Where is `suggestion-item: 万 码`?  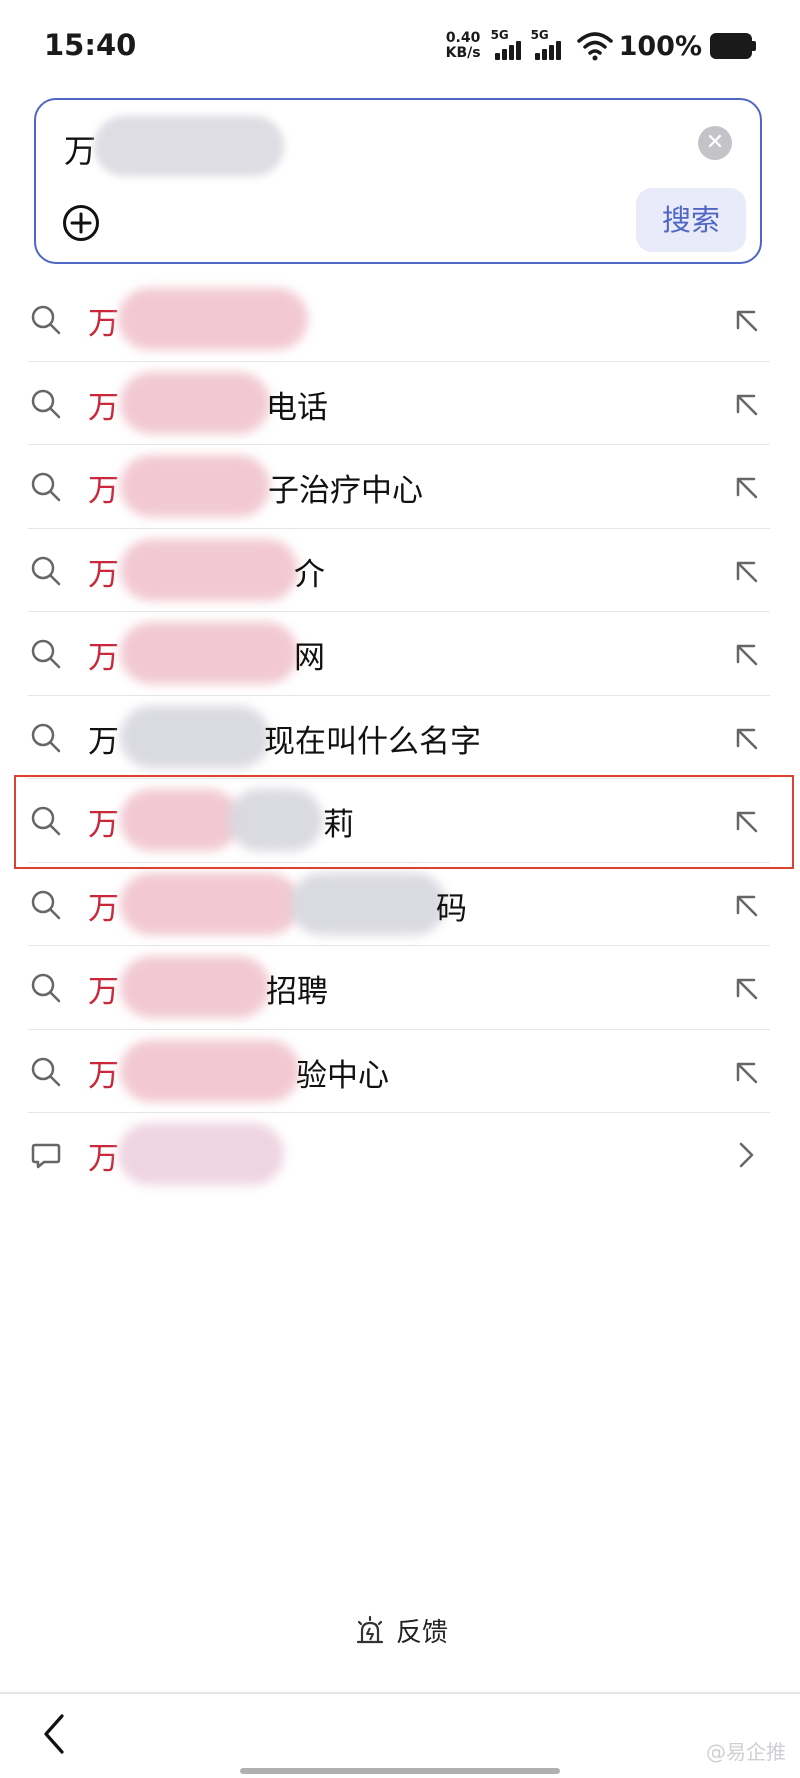 suggestion-item: 万 码 is located at coordinates (399, 904).